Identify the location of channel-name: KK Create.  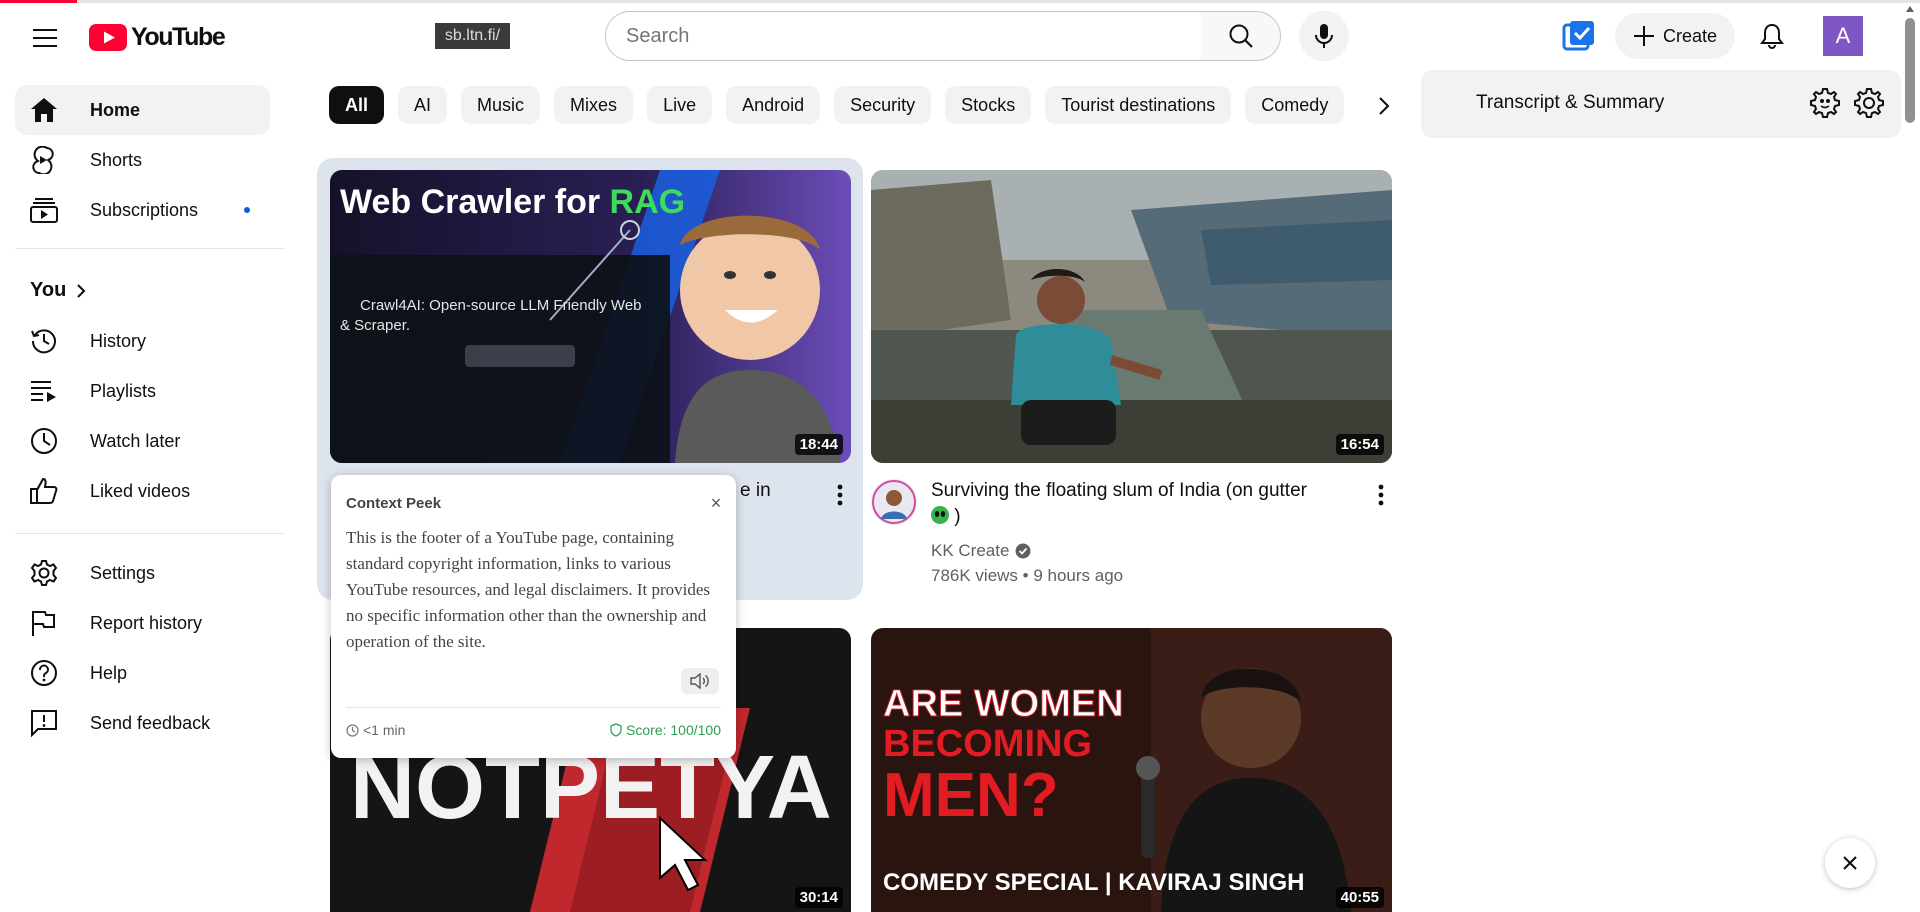
(970, 550).